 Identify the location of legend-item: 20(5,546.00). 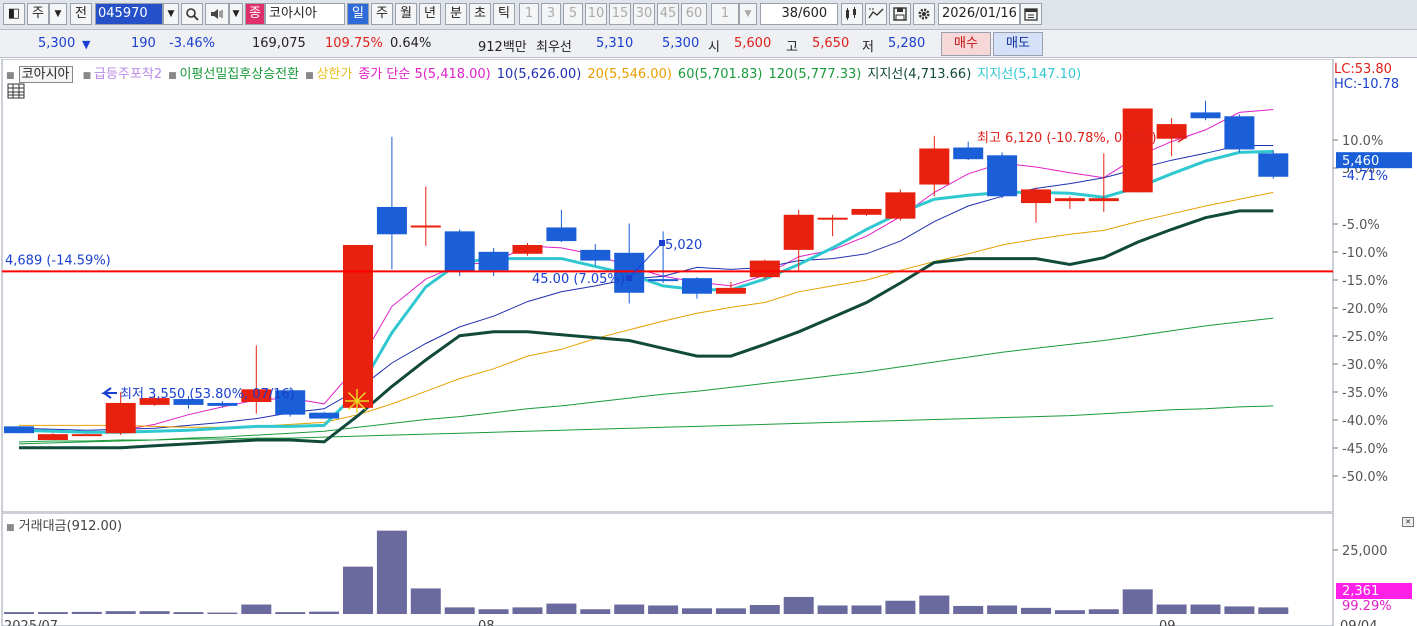
(629, 74).